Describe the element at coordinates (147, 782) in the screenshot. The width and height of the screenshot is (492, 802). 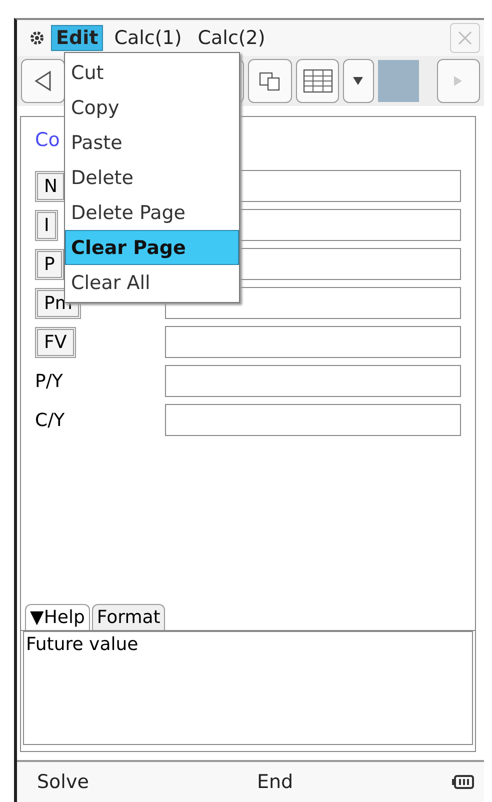
I see `soft-key: Solve` at that location.